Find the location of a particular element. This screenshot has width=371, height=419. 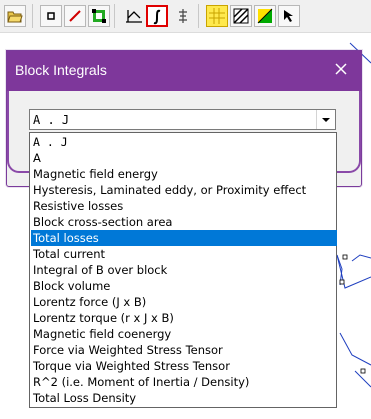

select-point-button is located at coordinates (51, 16).